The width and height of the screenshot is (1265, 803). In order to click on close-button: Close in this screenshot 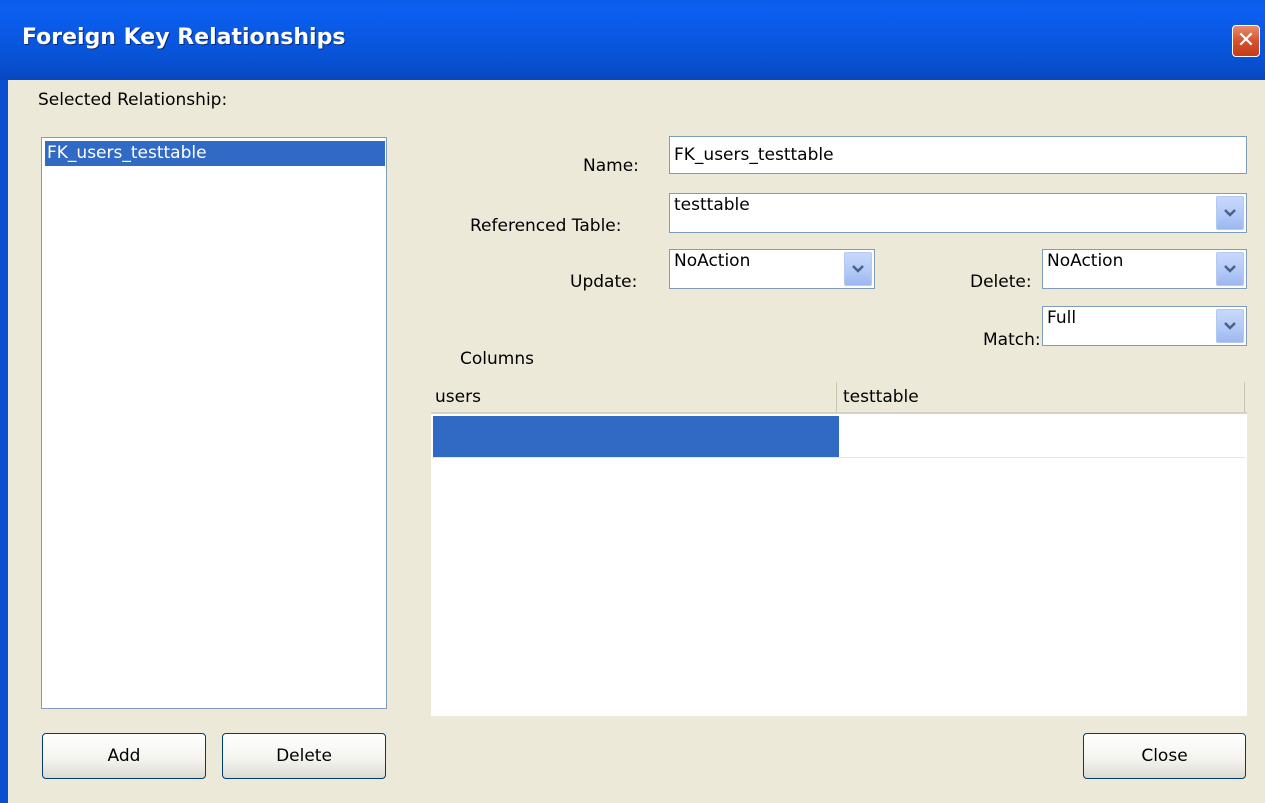, I will do `click(1164, 756)`.